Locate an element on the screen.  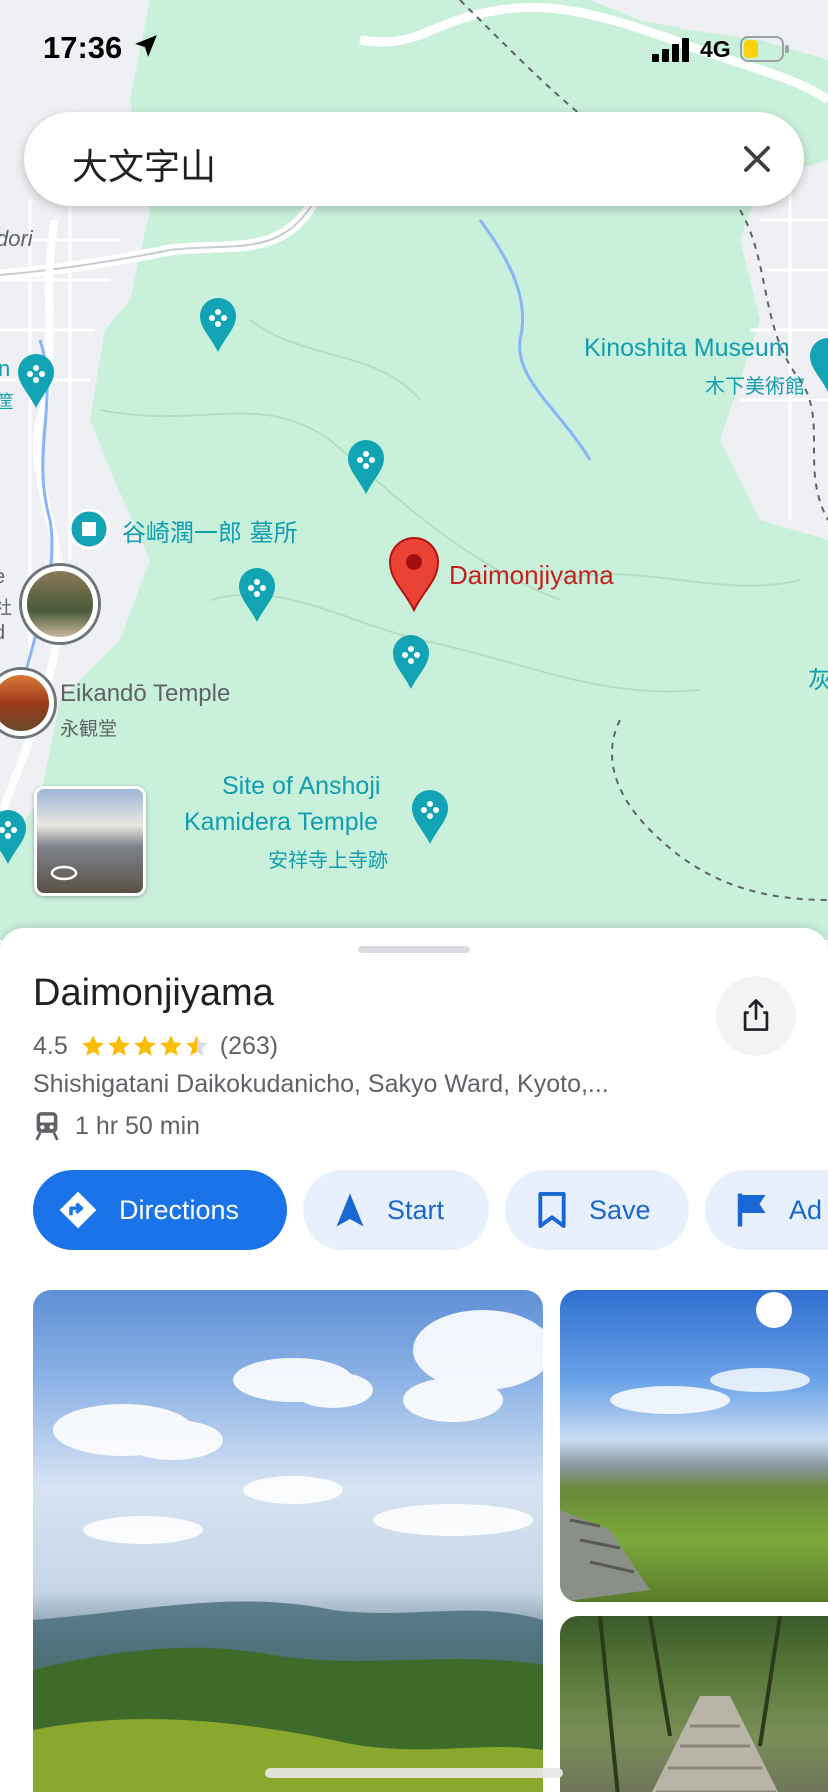
close-icon is located at coordinates (757, 159).